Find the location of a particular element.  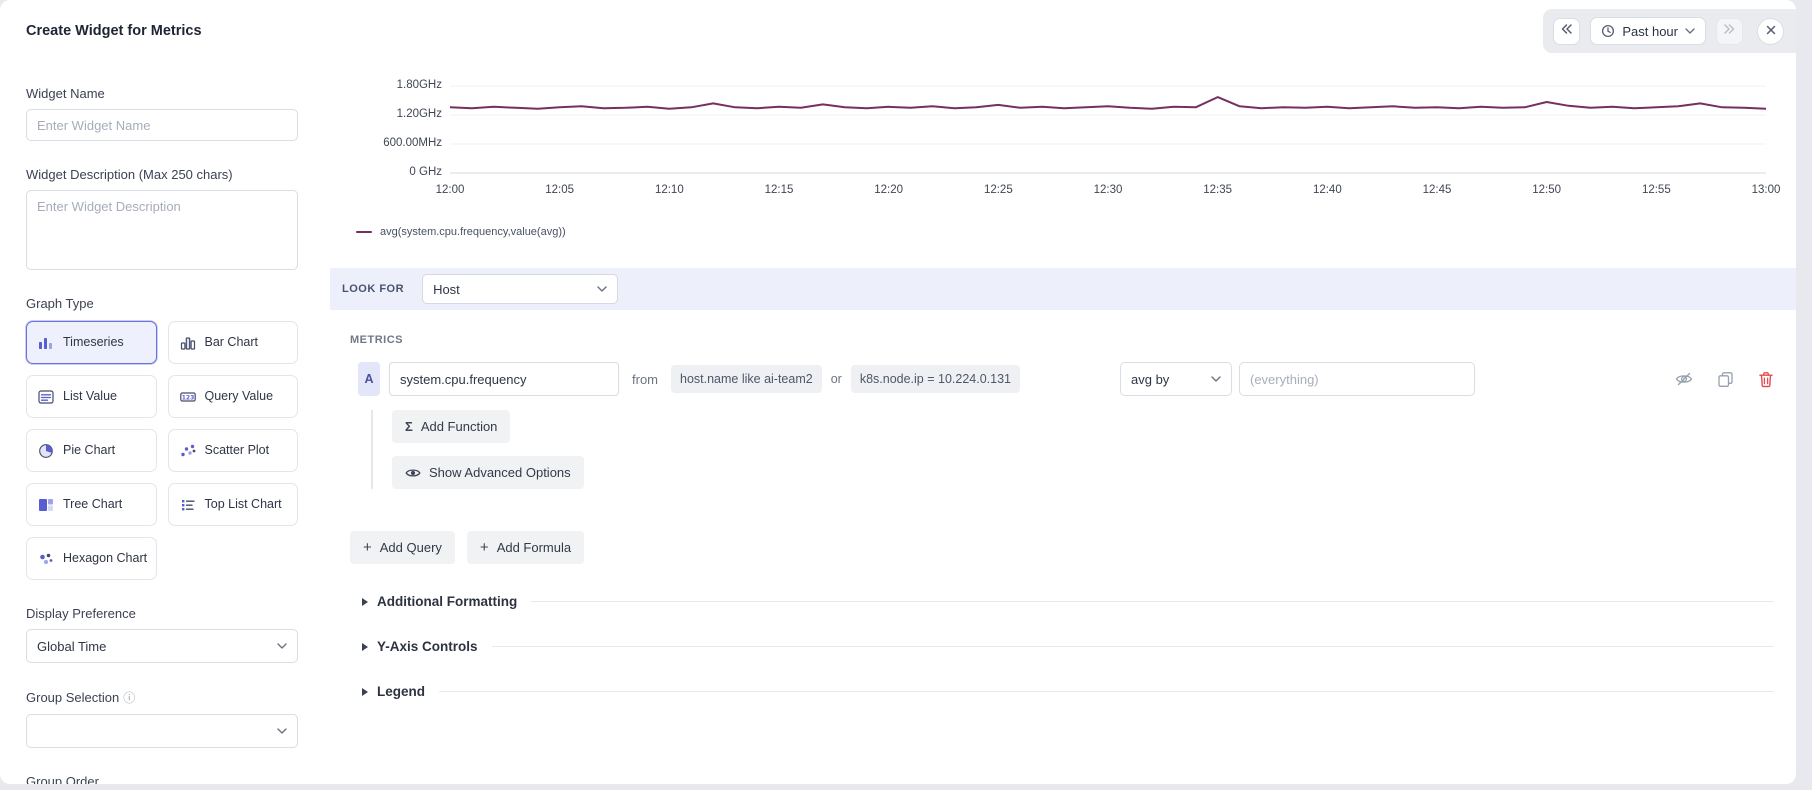

y-axis-tick-label: 1.80GHz is located at coordinates (419, 85).